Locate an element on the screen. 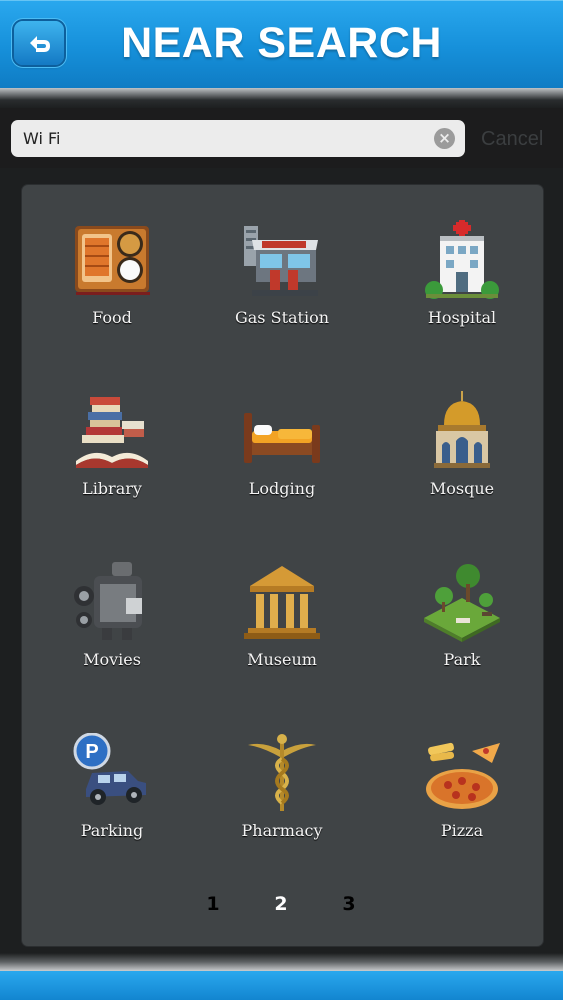  category-label: Gas Station is located at coordinates (282, 317).